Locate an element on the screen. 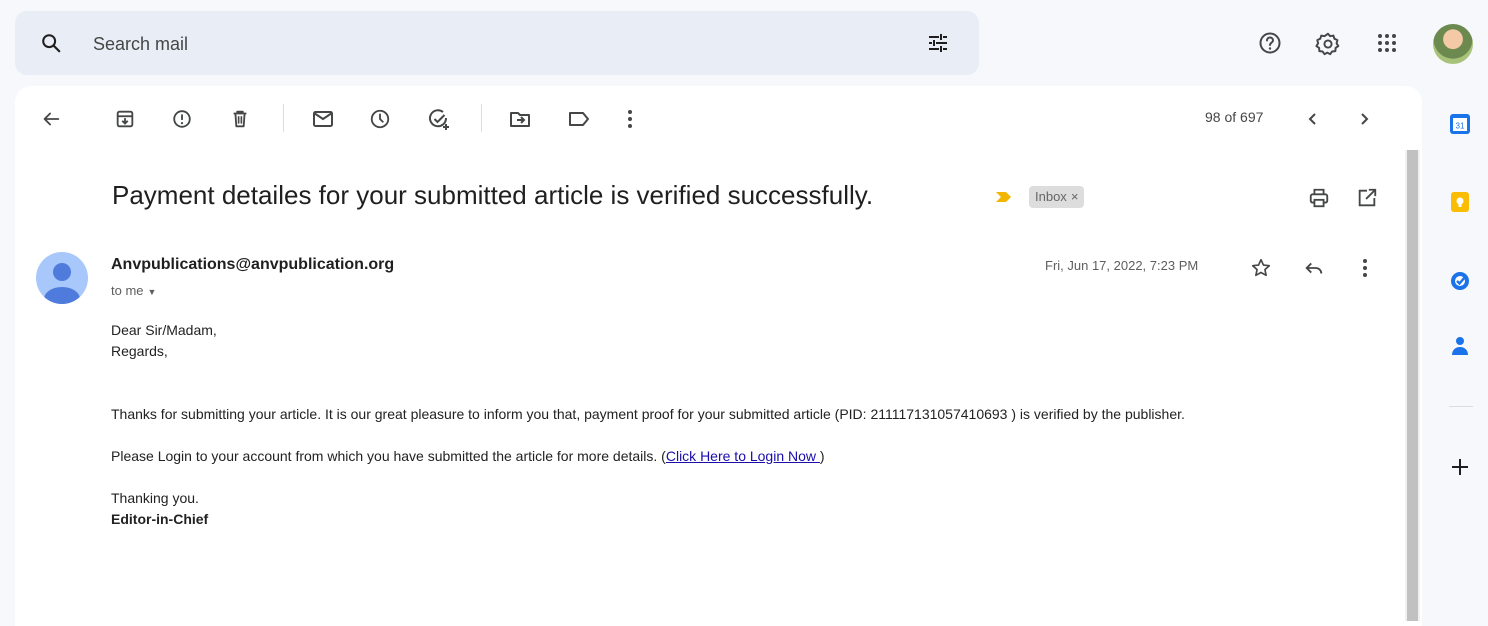 The width and height of the screenshot is (1488, 626). add-task-icon is located at coordinates (439, 120).